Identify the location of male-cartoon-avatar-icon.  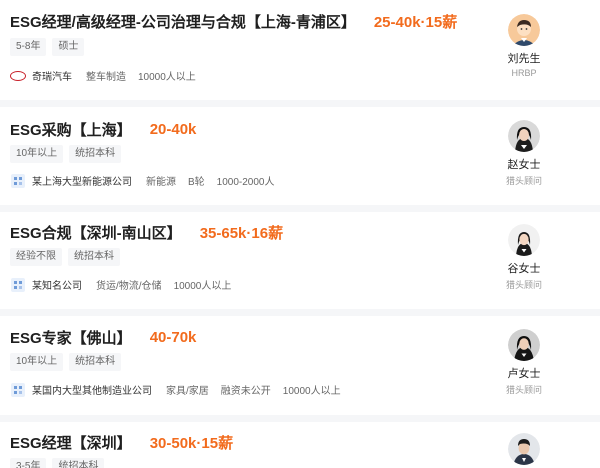
(524, 30).